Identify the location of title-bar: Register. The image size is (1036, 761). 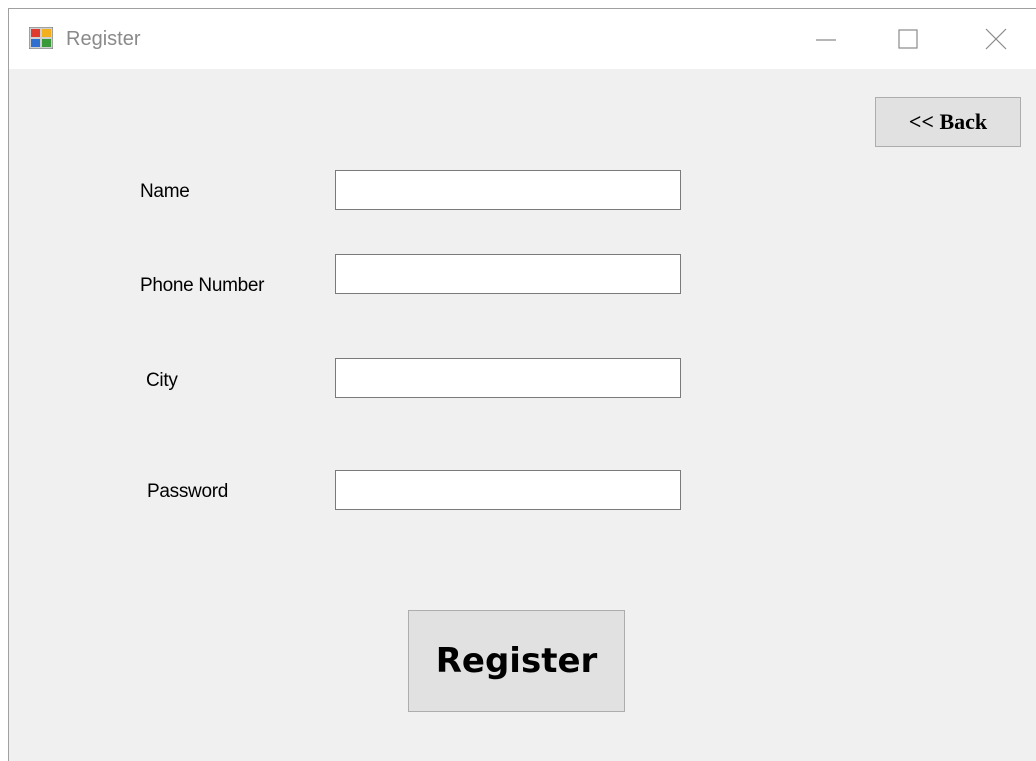
(522, 39).